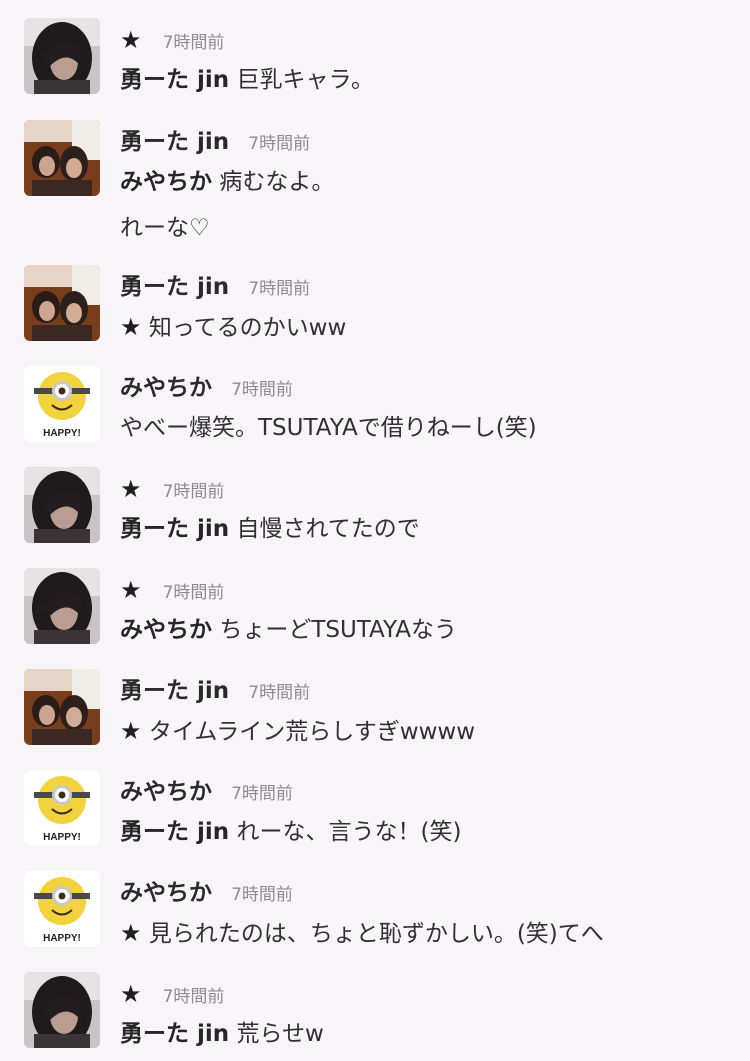 The width and height of the screenshot is (750, 1061). I want to click on message: みやちか 病むなよ。, so click(227, 182).